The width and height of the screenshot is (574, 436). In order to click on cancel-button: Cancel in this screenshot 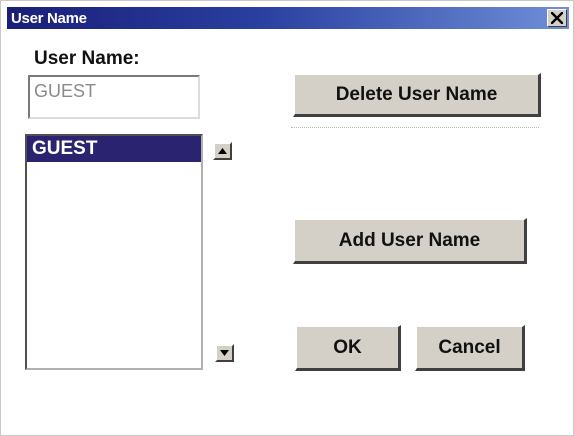, I will do `click(470, 348)`.